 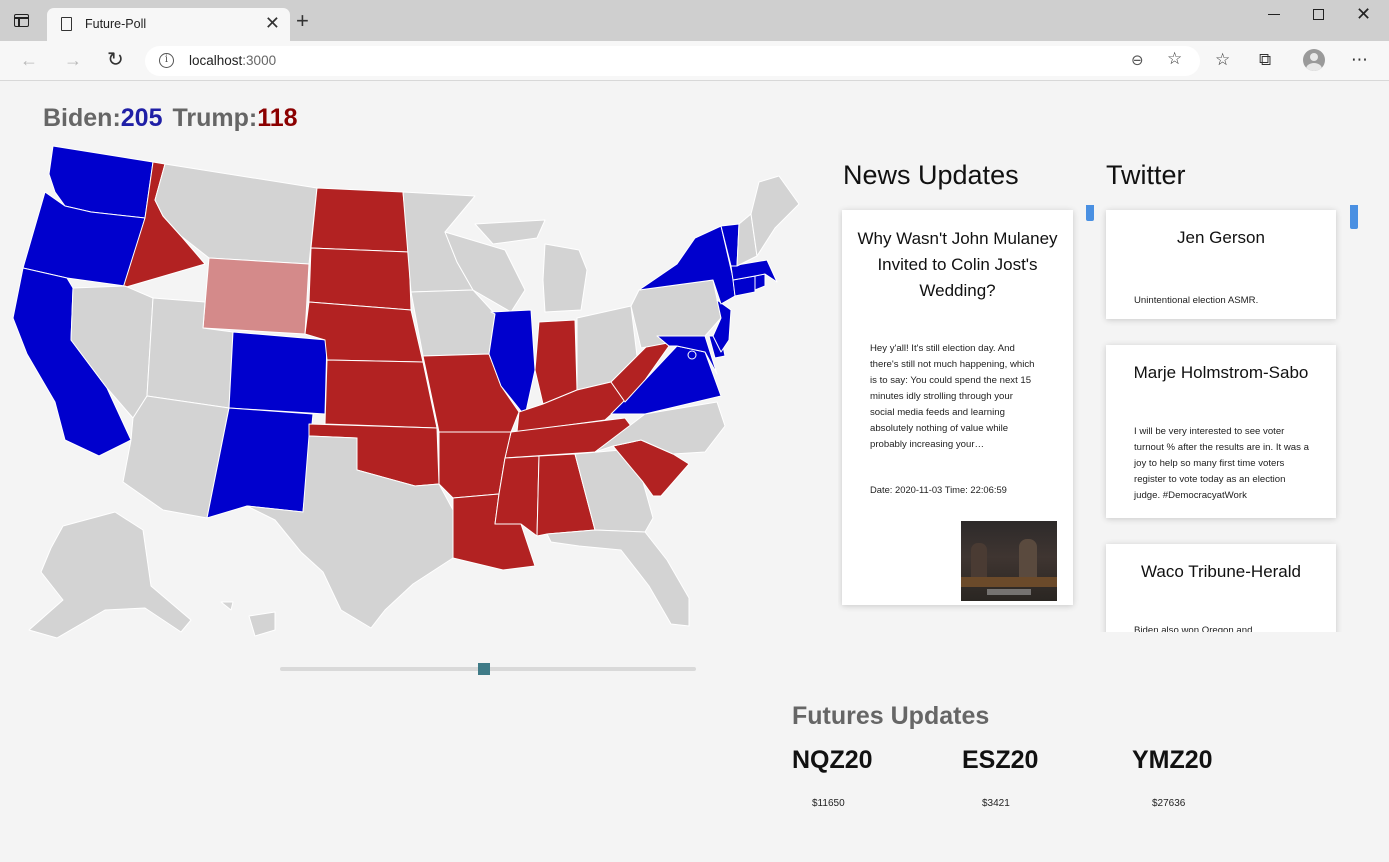 What do you see at coordinates (1000, 760) in the screenshot?
I see `future-symbol: ESZ20` at bounding box center [1000, 760].